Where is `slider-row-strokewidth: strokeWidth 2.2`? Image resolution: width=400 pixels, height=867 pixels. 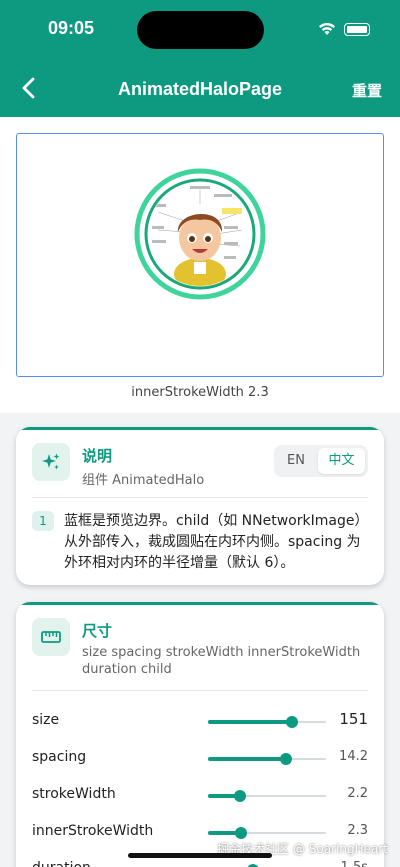
slider-row-strokewidth: strokeWidth 2.2 is located at coordinates (200, 796).